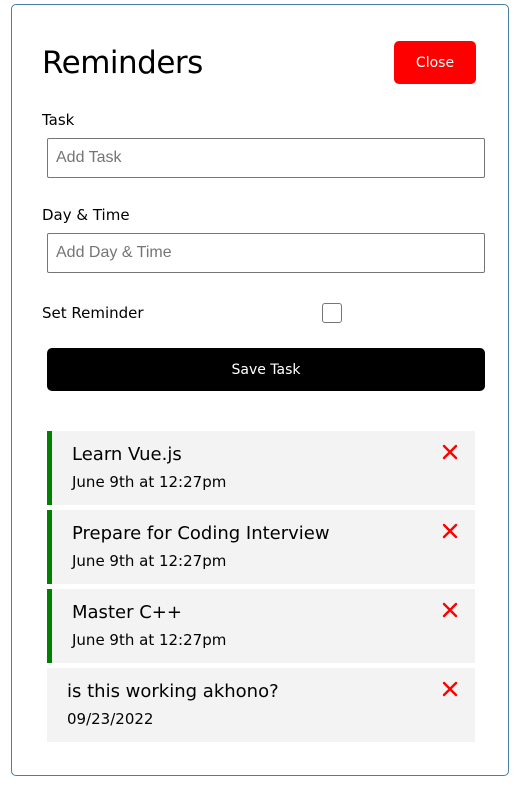 The height and width of the screenshot is (787, 514). What do you see at coordinates (266, 158) in the screenshot?
I see `task-input` at bounding box center [266, 158].